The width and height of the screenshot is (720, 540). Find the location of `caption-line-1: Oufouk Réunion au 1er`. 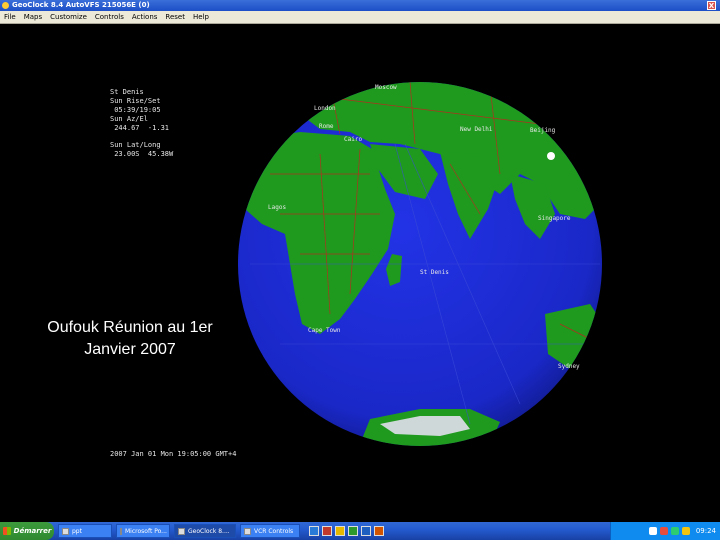

caption-line-1: Oufouk Réunion au 1er is located at coordinates (130, 327).